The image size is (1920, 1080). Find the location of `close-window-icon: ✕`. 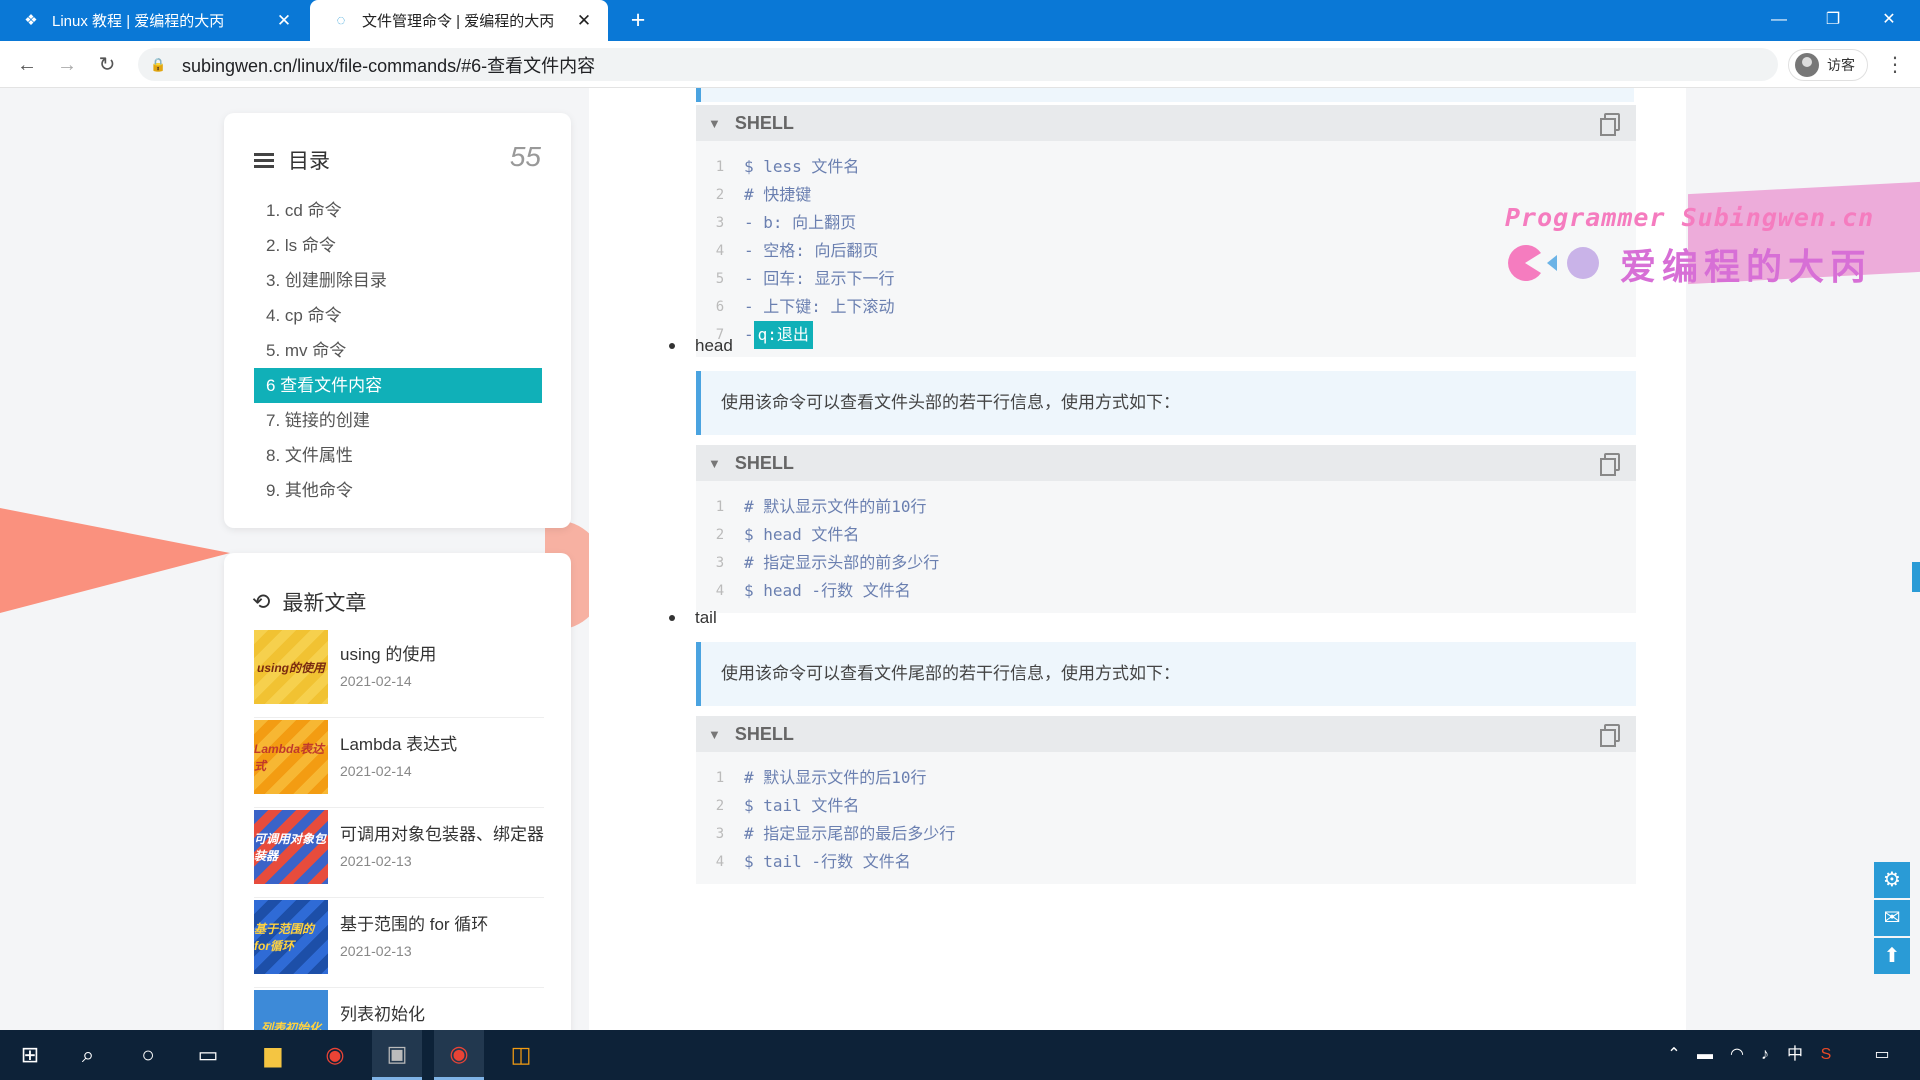

close-window-icon: ✕ is located at coordinates (1889, 20).